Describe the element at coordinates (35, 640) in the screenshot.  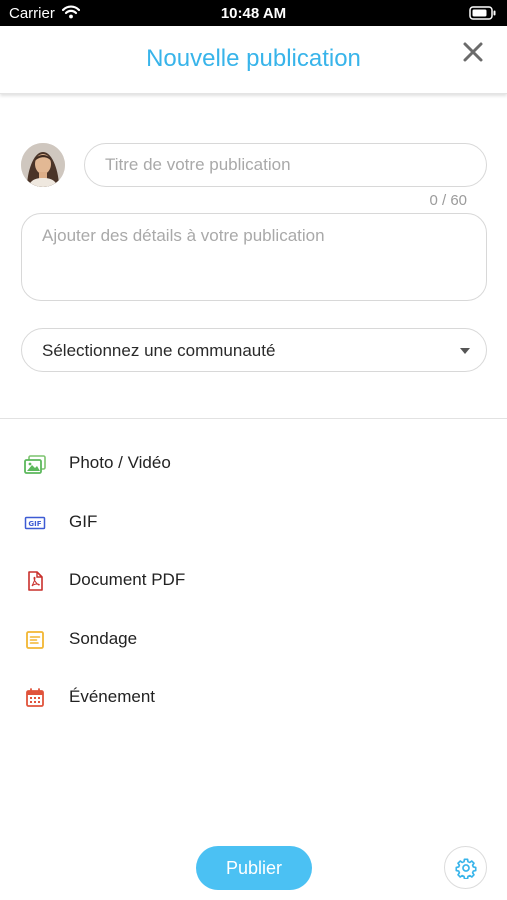
I see `poll-icon` at that location.